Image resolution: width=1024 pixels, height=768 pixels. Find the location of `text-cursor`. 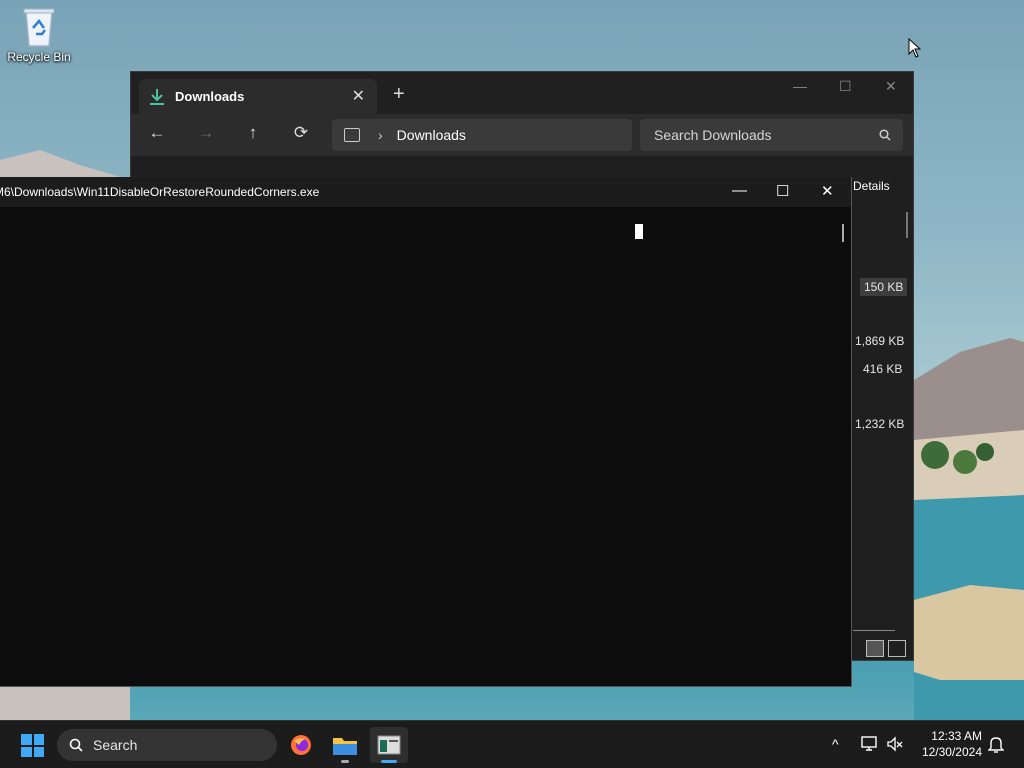

text-cursor is located at coordinates (639, 231).